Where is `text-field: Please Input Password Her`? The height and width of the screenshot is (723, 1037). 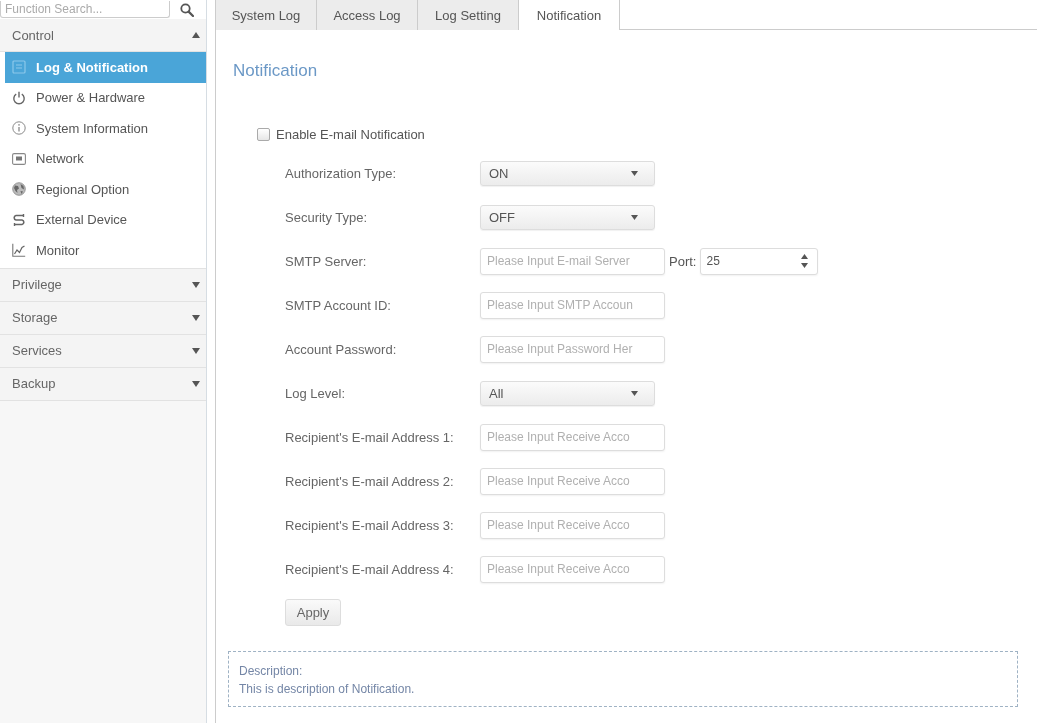 text-field: Please Input Password Her is located at coordinates (572, 349).